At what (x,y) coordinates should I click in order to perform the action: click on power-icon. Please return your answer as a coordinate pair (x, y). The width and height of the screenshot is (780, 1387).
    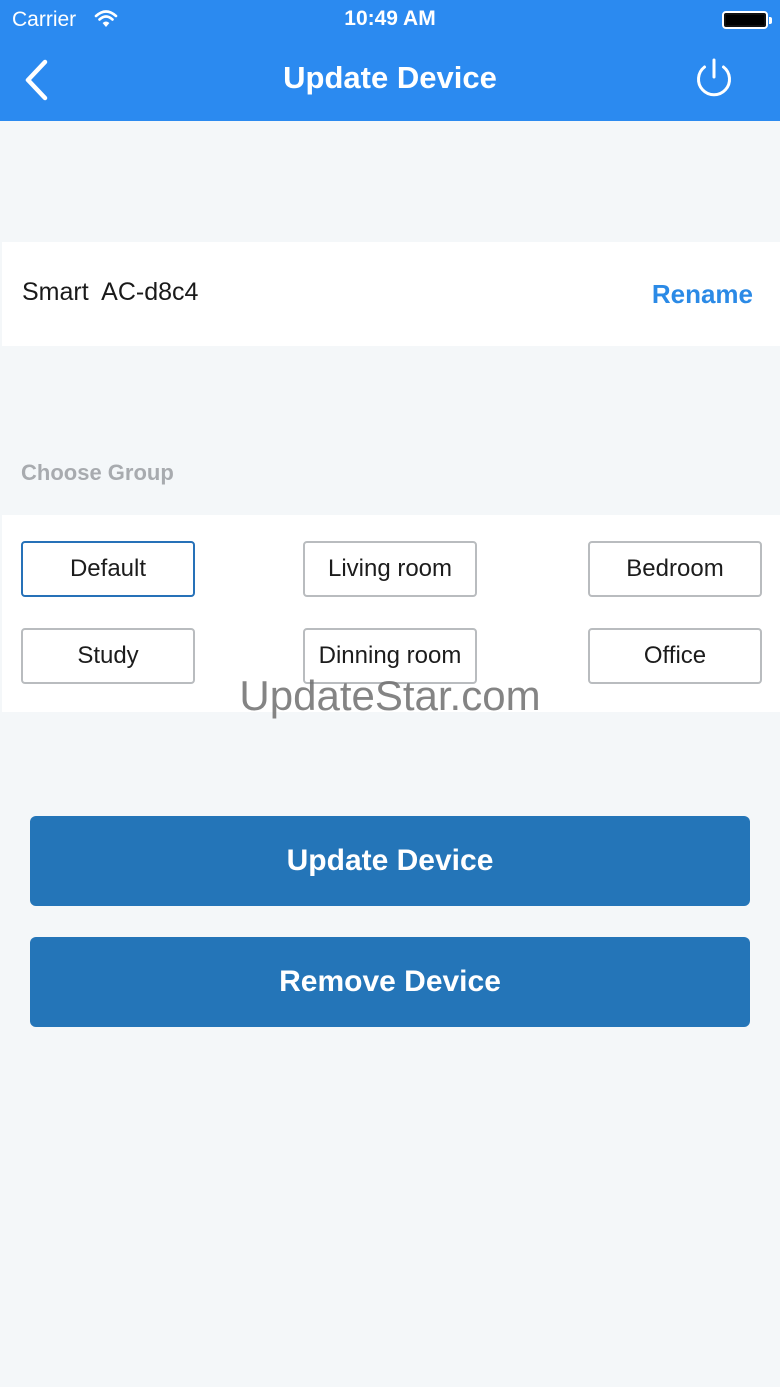
    Looking at the image, I should click on (714, 79).